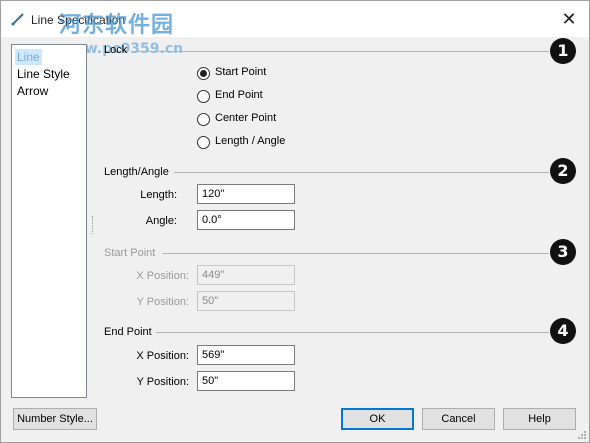 This screenshot has height=443, width=590. I want to click on start-point-section-divider, so click(355, 253).